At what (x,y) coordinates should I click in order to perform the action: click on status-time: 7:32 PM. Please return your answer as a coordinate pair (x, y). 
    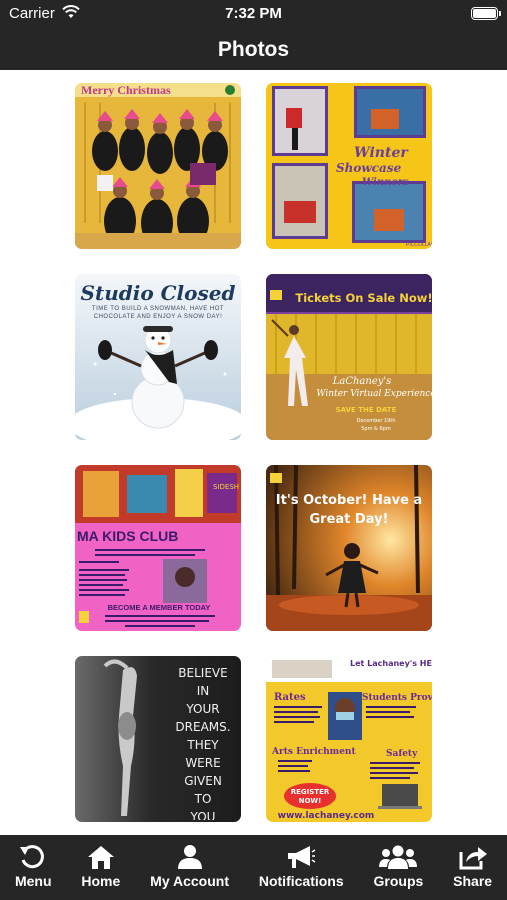
    Looking at the image, I should click on (253, 13).